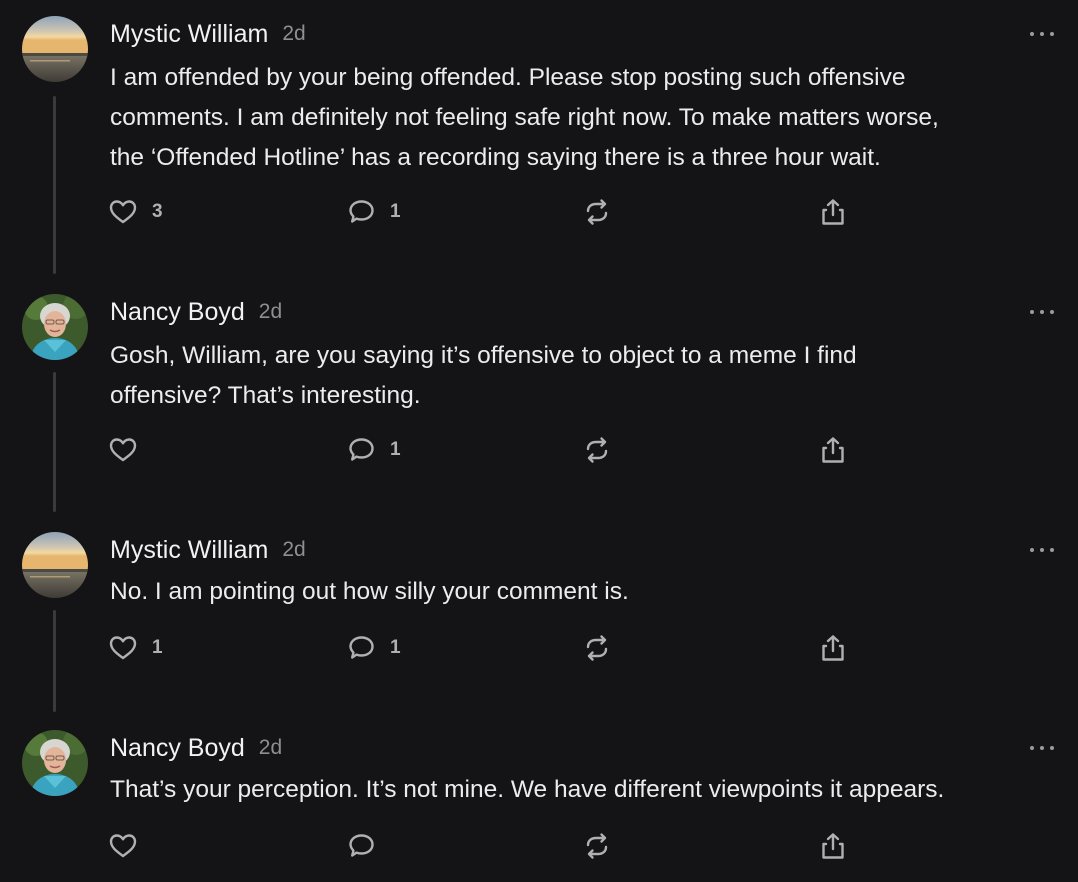 This screenshot has height=882, width=1078. I want to click on reply-button, so click(368, 846).